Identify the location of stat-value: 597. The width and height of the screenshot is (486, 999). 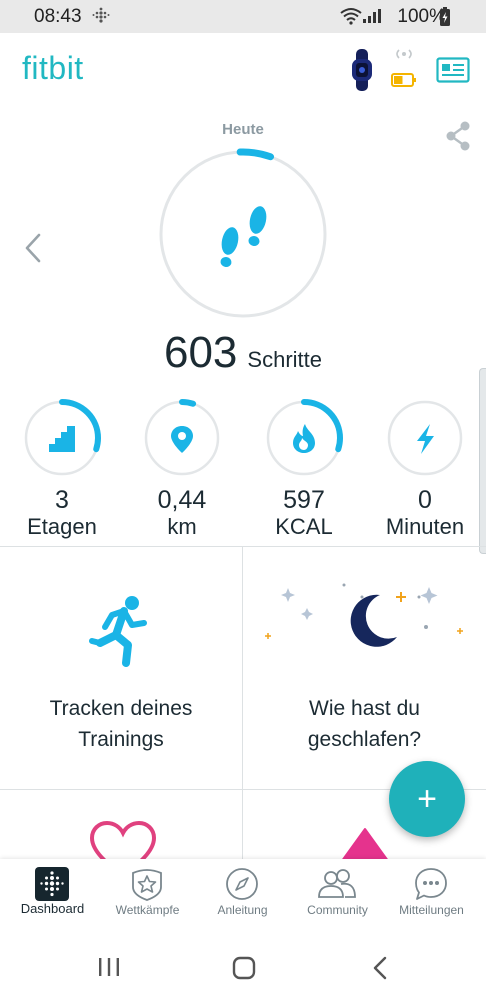
(304, 500).